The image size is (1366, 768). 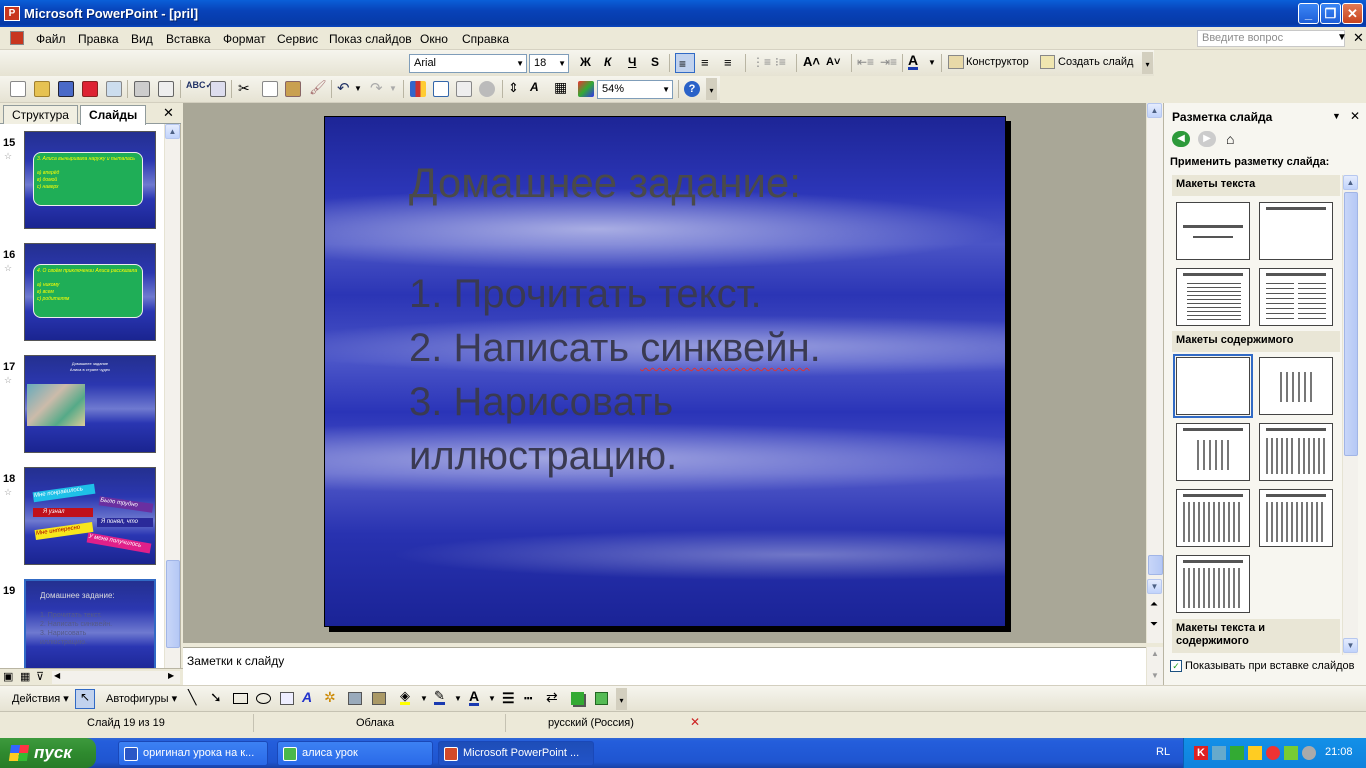 I want to click on print-preview-icon, so click(x=166, y=89).